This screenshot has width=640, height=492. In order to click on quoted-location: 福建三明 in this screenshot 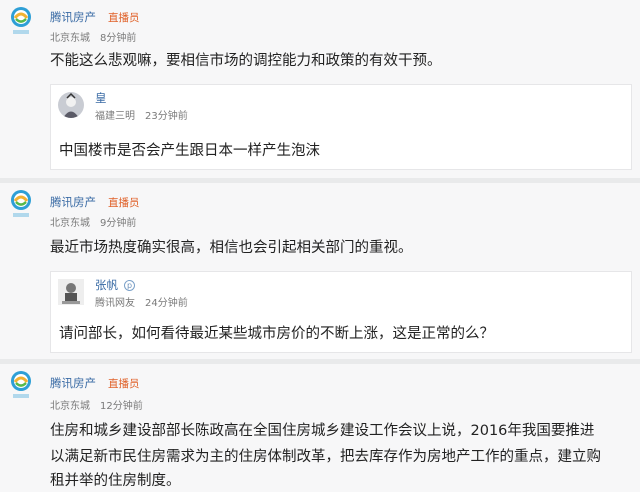, I will do `click(115, 116)`.